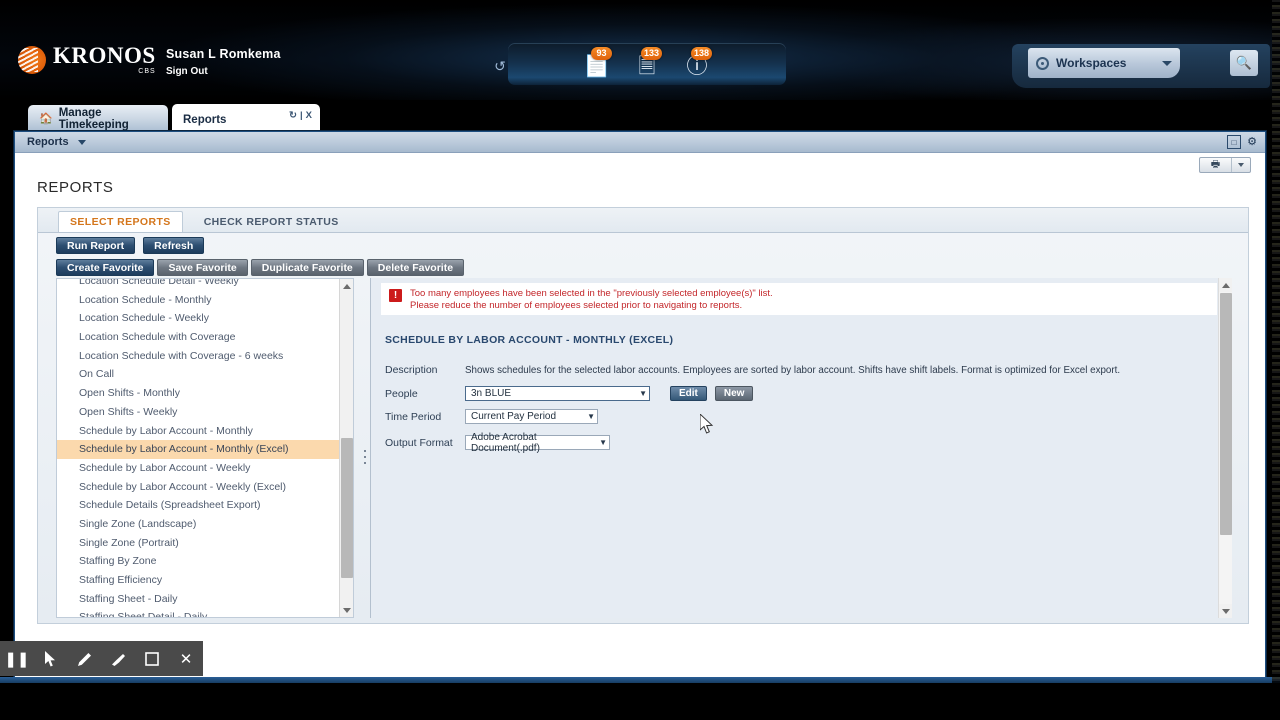 This screenshot has width=1280, height=720. I want to click on edit-button: Edit, so click(688, 393).